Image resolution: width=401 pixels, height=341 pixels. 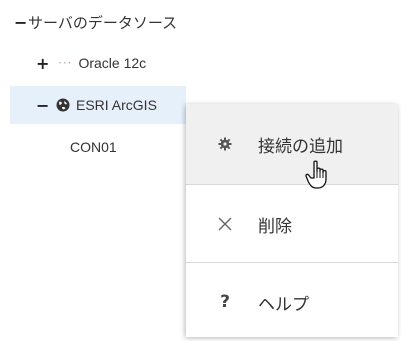 I want to click on tree-item-oracle: + ··· Oracle 12c, so click(x=91, y=63).